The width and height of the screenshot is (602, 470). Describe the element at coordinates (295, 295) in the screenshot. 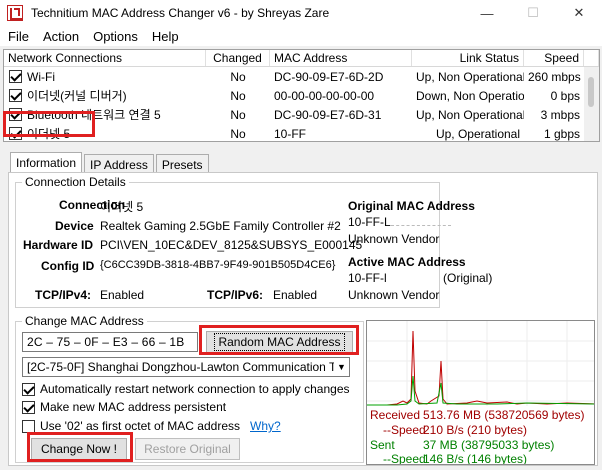

I see `tcp-ipv6-value: Enabled` at that location.